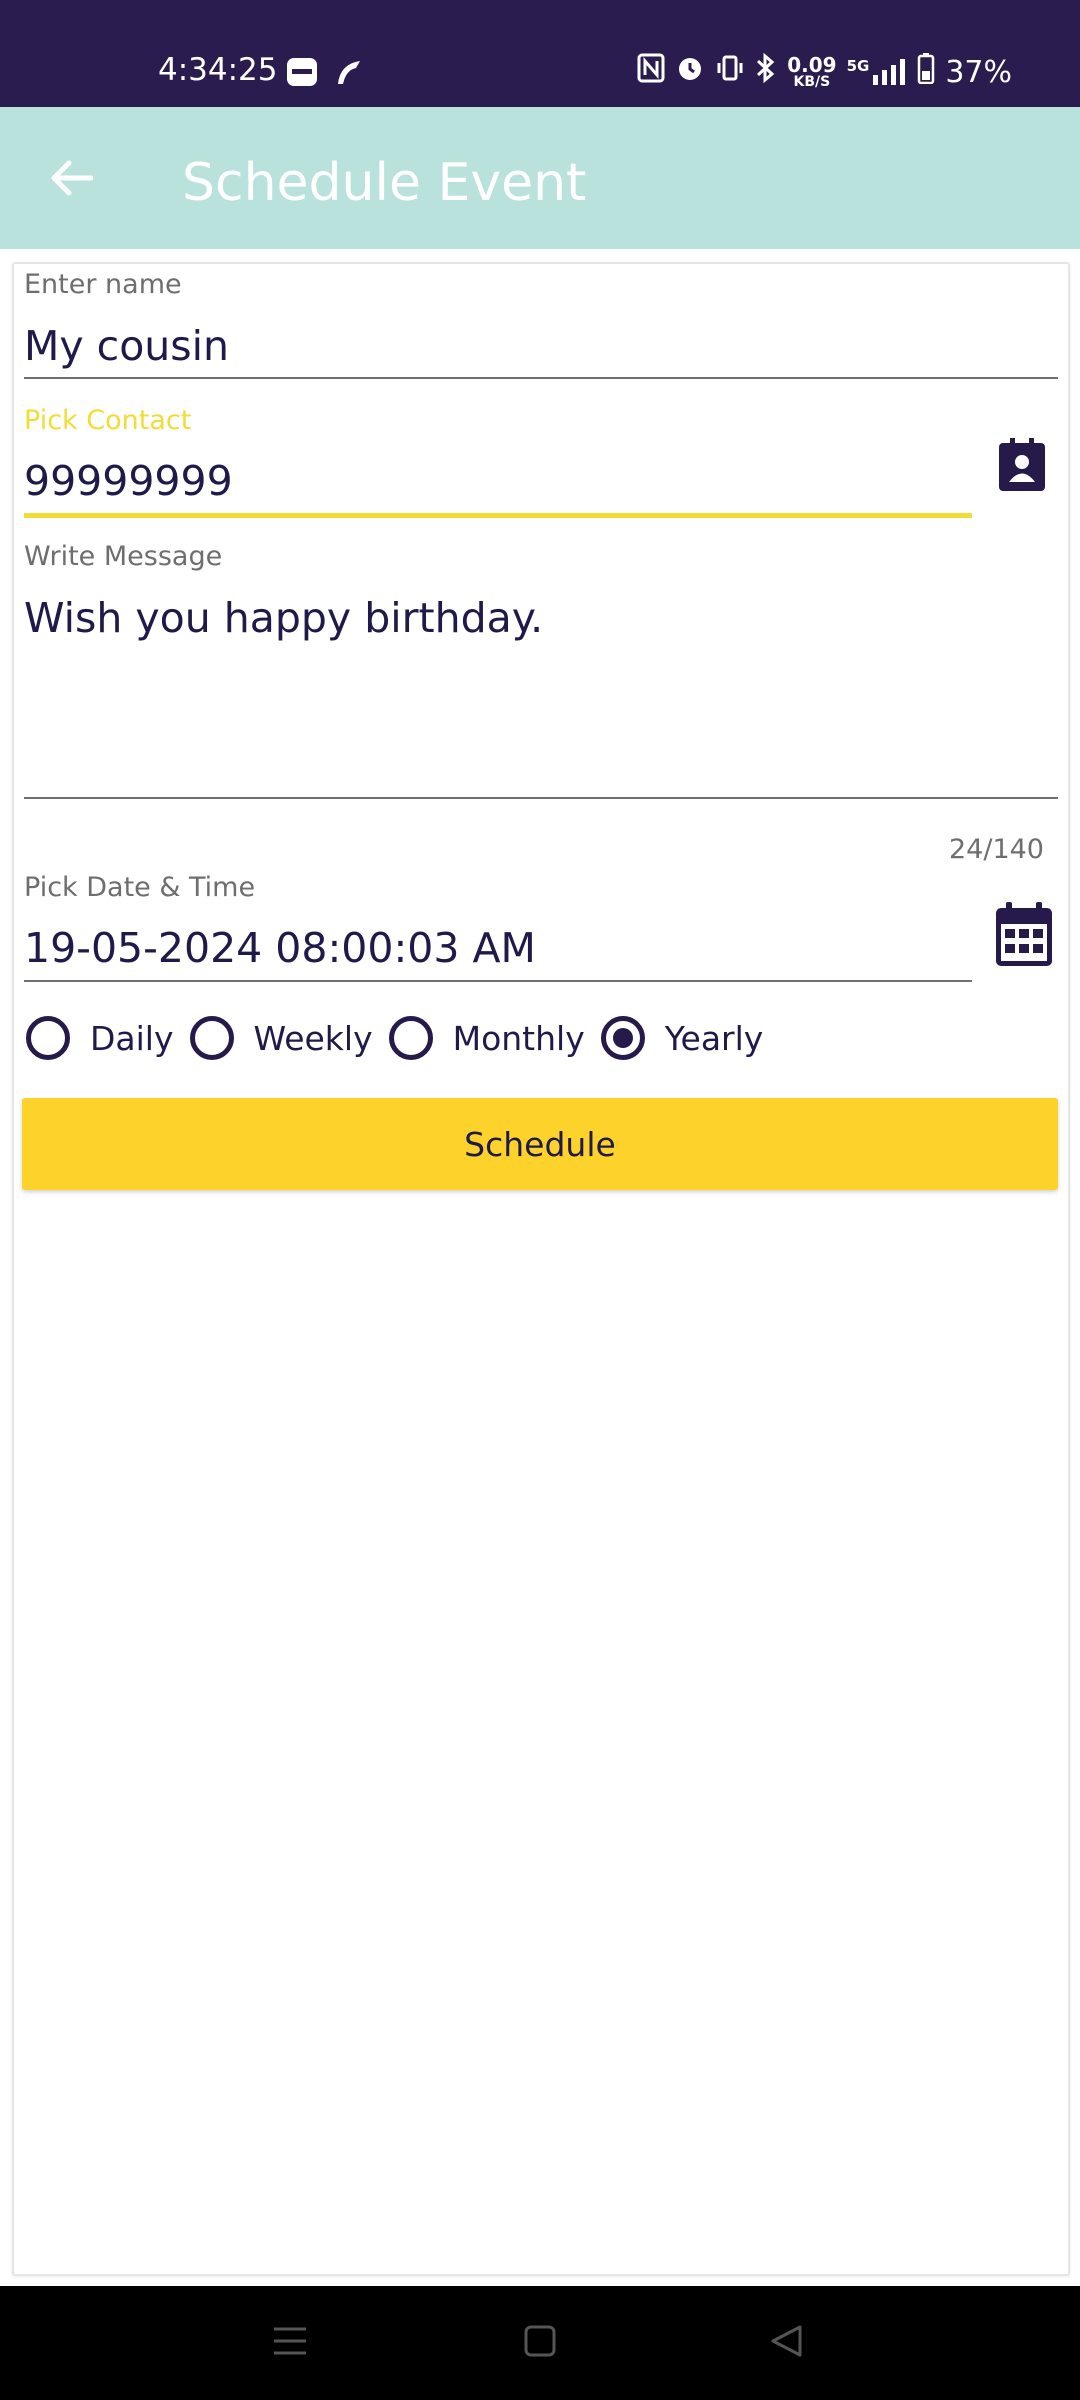  I want to click on app-bar: Schedule Event, so click(540, 178).